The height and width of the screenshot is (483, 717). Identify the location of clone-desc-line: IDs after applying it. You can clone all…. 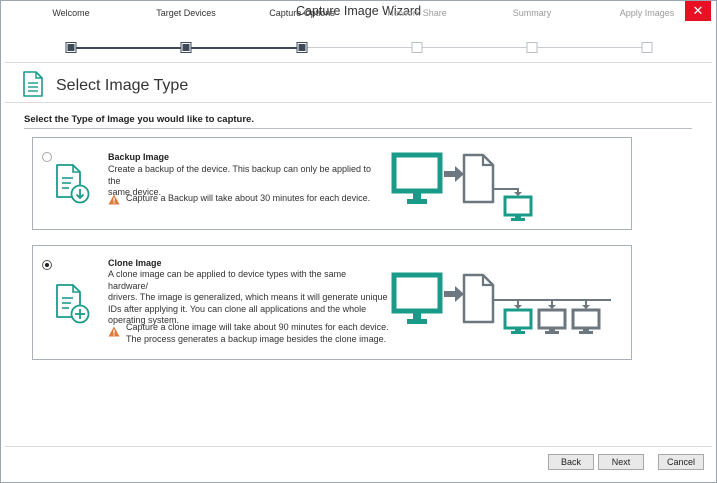
(237, 308).